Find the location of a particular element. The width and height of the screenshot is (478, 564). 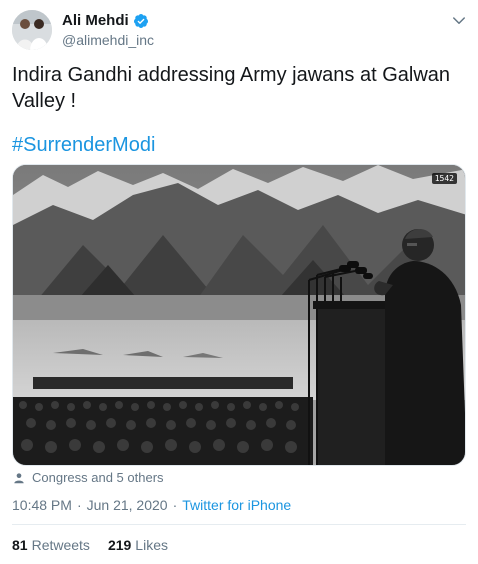

retweets-label: Retweets is located at coordinates (60, 545).